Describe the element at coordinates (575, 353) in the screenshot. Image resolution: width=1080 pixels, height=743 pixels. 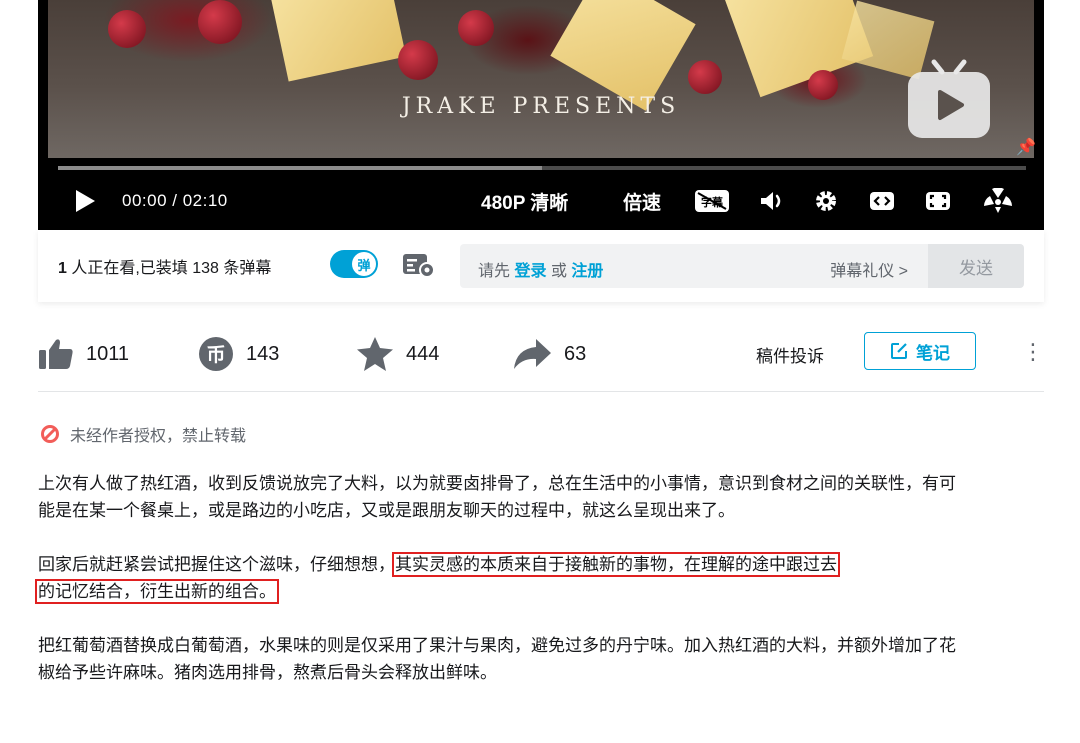
I see `share-count: 63` at that location.